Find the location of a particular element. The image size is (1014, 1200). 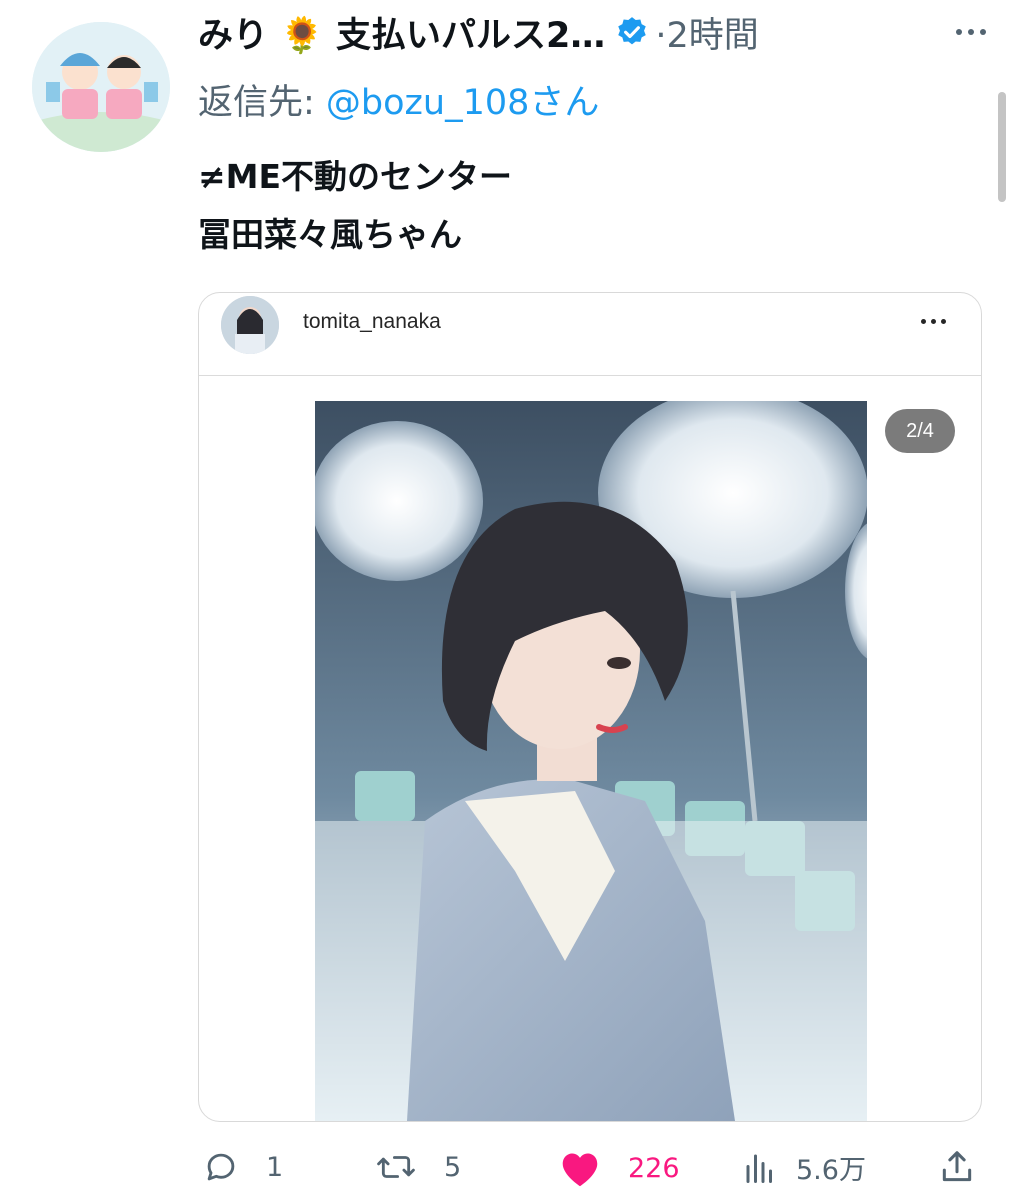

view-count: 5.6万 is located at coordinates (831, 1170).